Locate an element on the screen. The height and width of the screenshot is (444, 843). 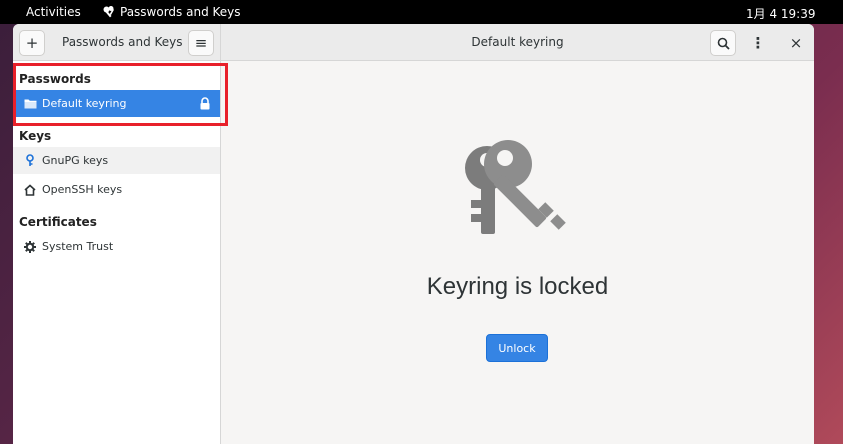
add-icon: + is located at coordinates (32, 43).